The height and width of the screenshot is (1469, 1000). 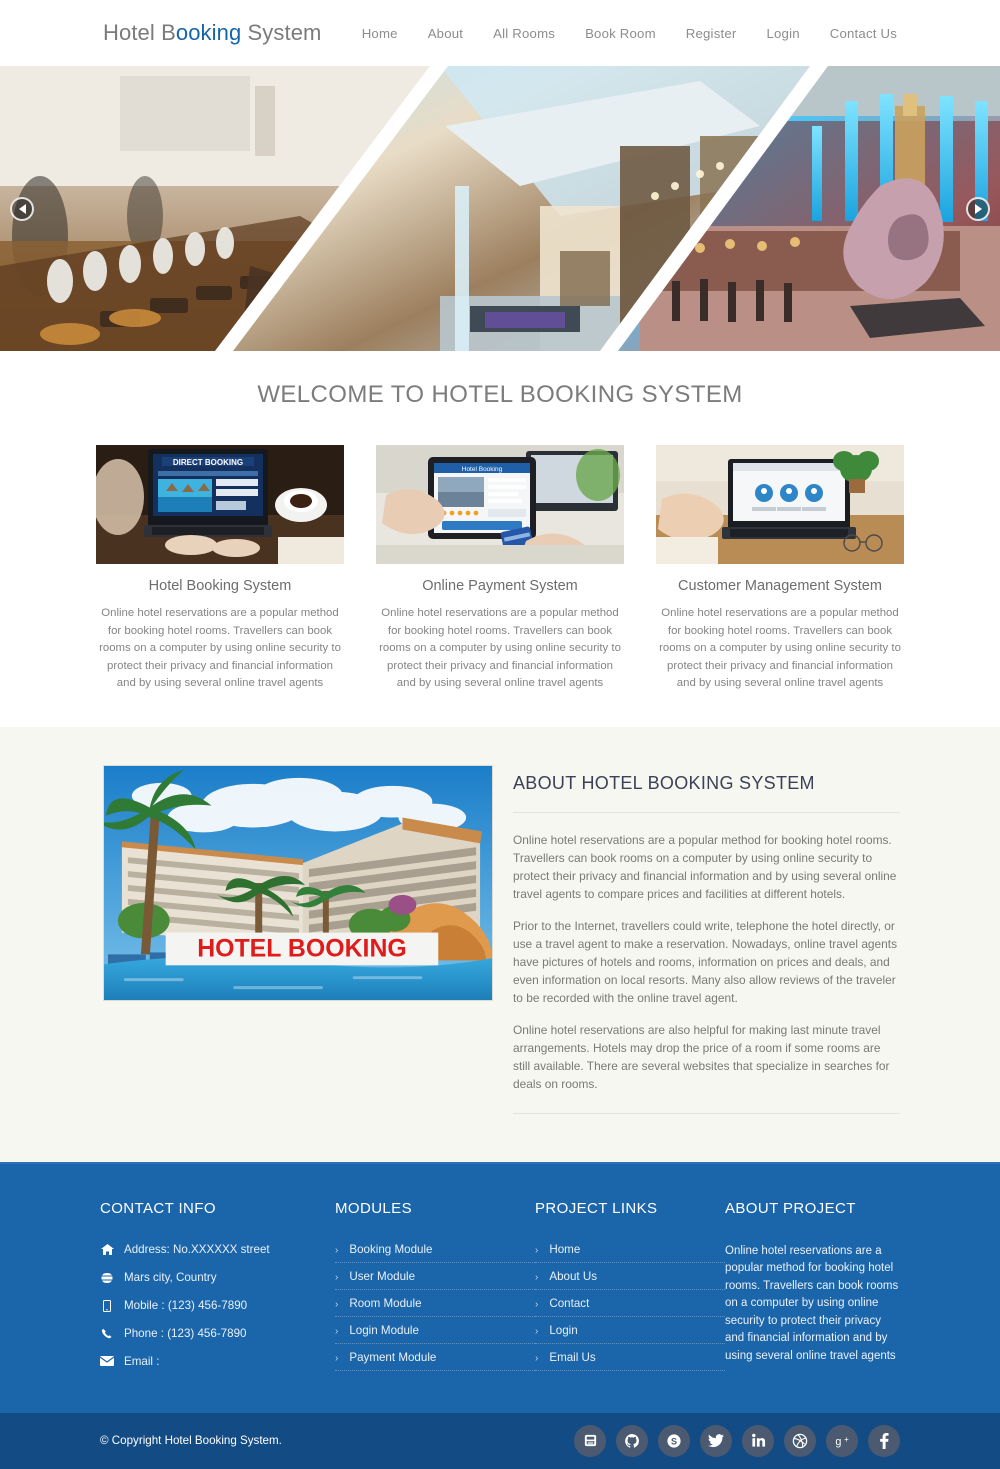 I want to click on about-divider, so click(x=706, y=1113).